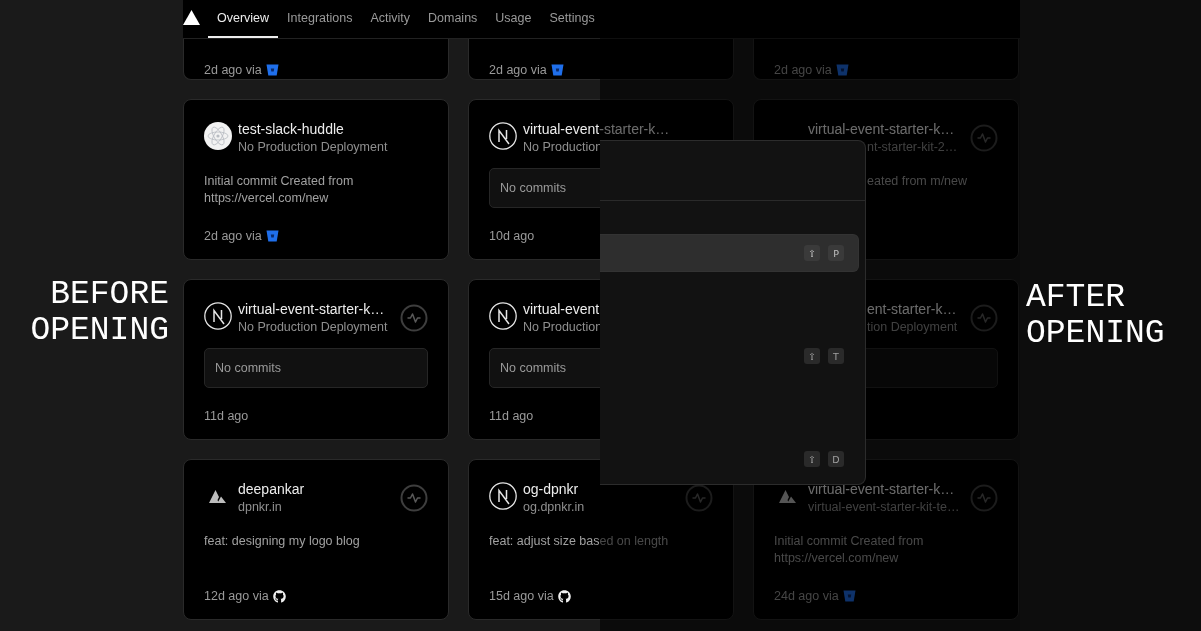  I want to click on project-domain: dpnkr.in, so click(260, 507).